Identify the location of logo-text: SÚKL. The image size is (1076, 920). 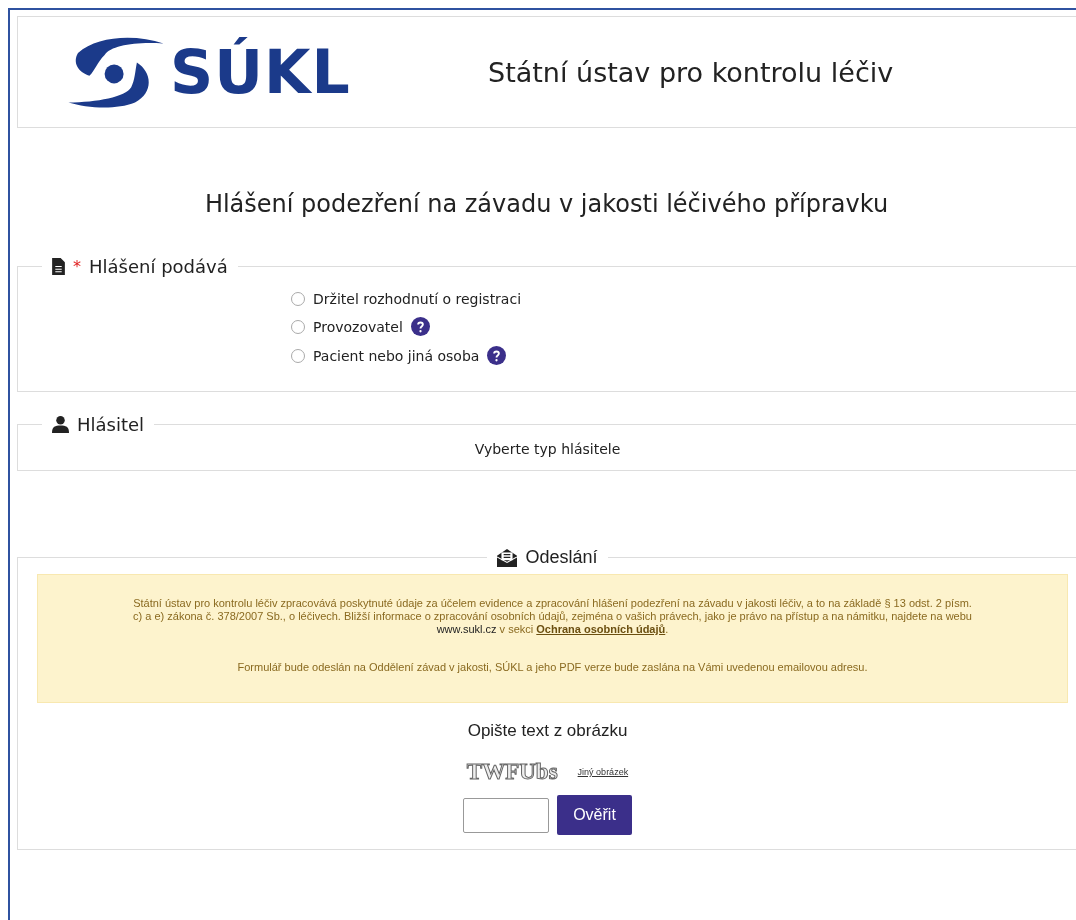
(260, 72).